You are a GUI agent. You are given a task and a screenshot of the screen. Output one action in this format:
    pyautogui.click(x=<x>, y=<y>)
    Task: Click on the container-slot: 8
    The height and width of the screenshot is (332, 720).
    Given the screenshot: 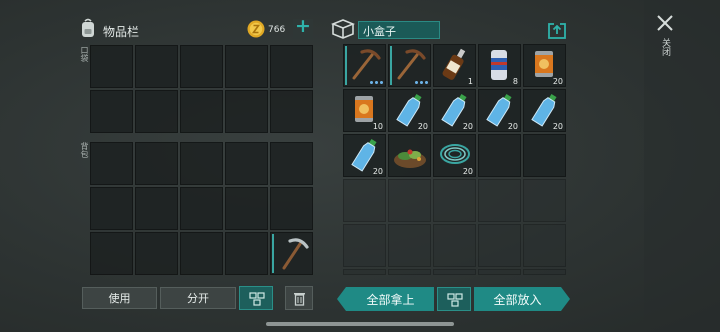 What is the action you would take?
    pyautogui.click(x=499, y=65)
    